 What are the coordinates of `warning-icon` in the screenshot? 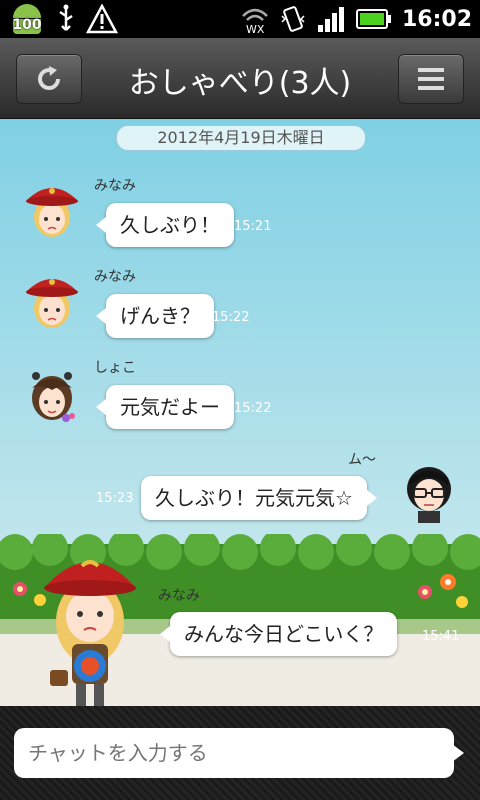 It's located at (102, 19).